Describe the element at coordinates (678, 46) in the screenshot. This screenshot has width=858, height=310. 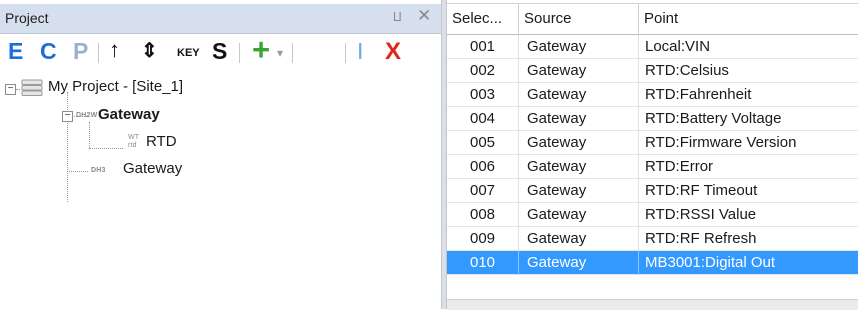
I see `cell-point: Local:VIN` at that location.